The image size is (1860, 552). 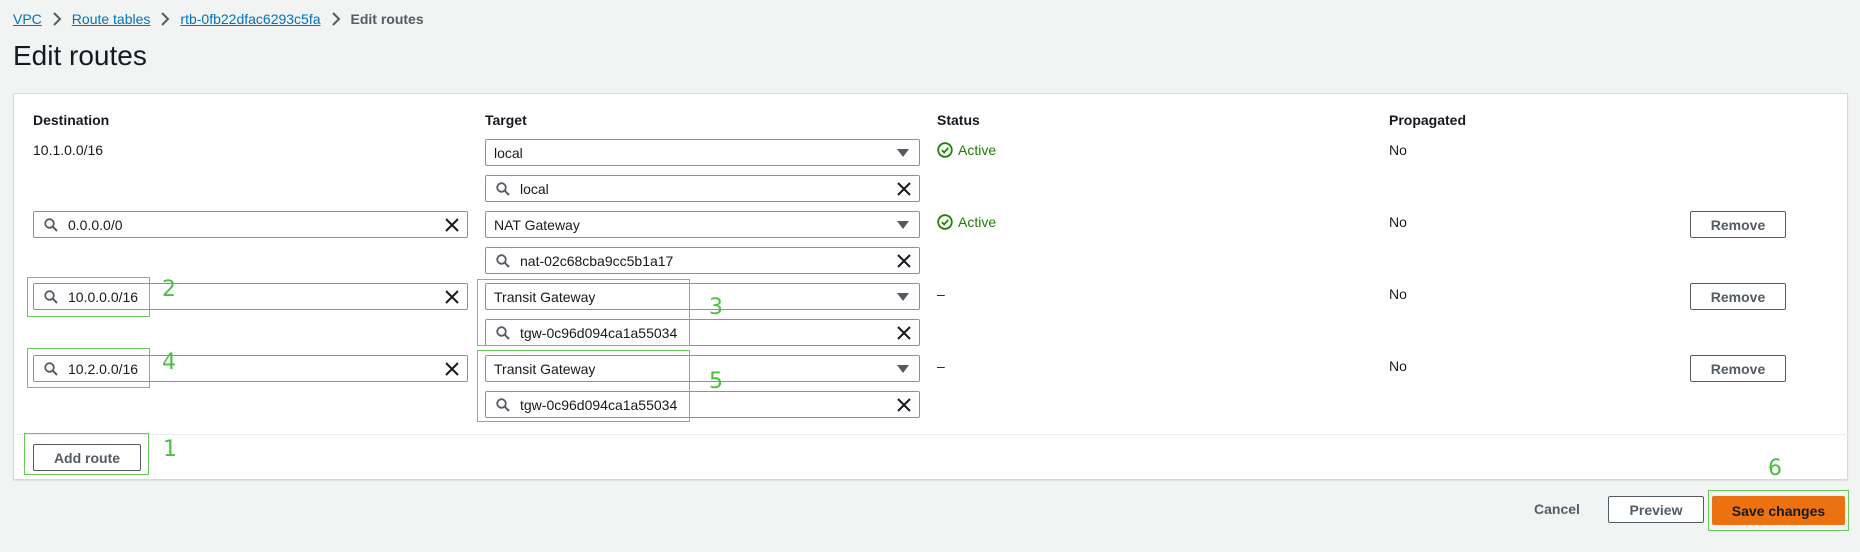 I want to click on column-header-target: Target, so click(x=506, y=120).